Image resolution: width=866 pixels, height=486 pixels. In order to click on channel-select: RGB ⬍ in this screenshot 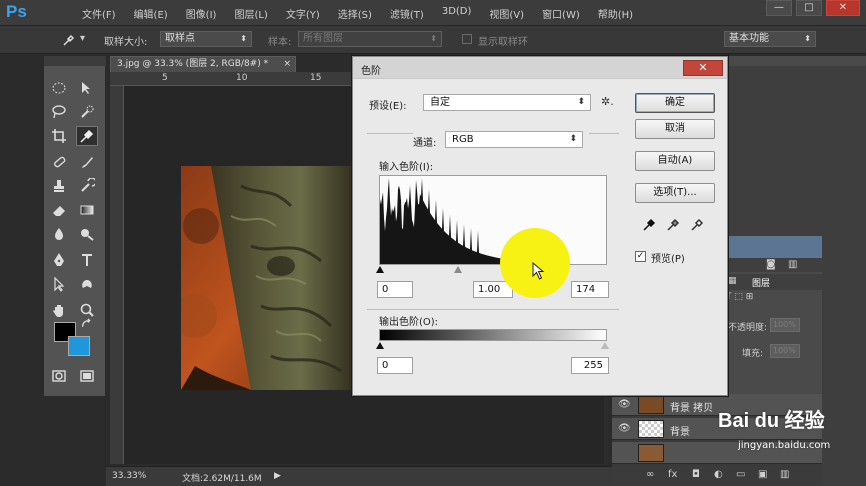, I will do `click(514, 139)`.